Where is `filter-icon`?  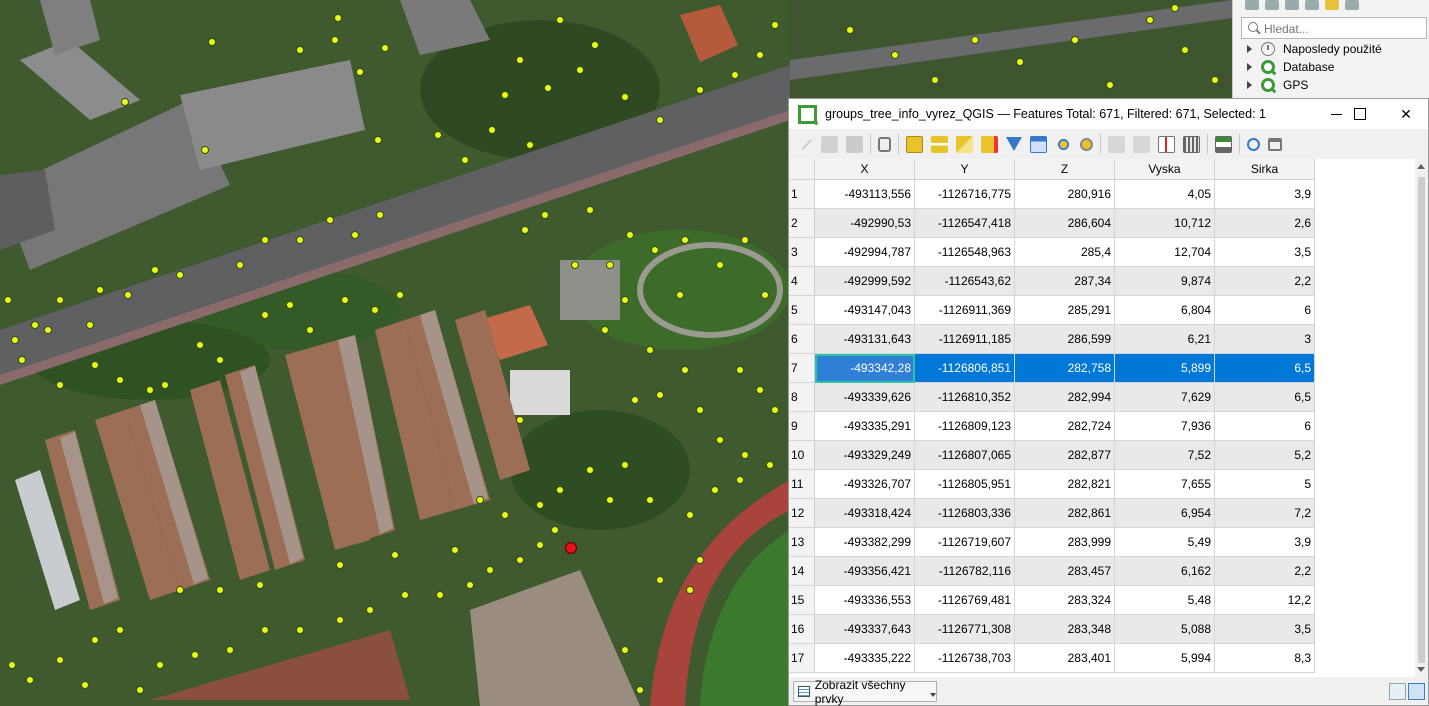
filter-icon is located at coordinates (1014, 144).